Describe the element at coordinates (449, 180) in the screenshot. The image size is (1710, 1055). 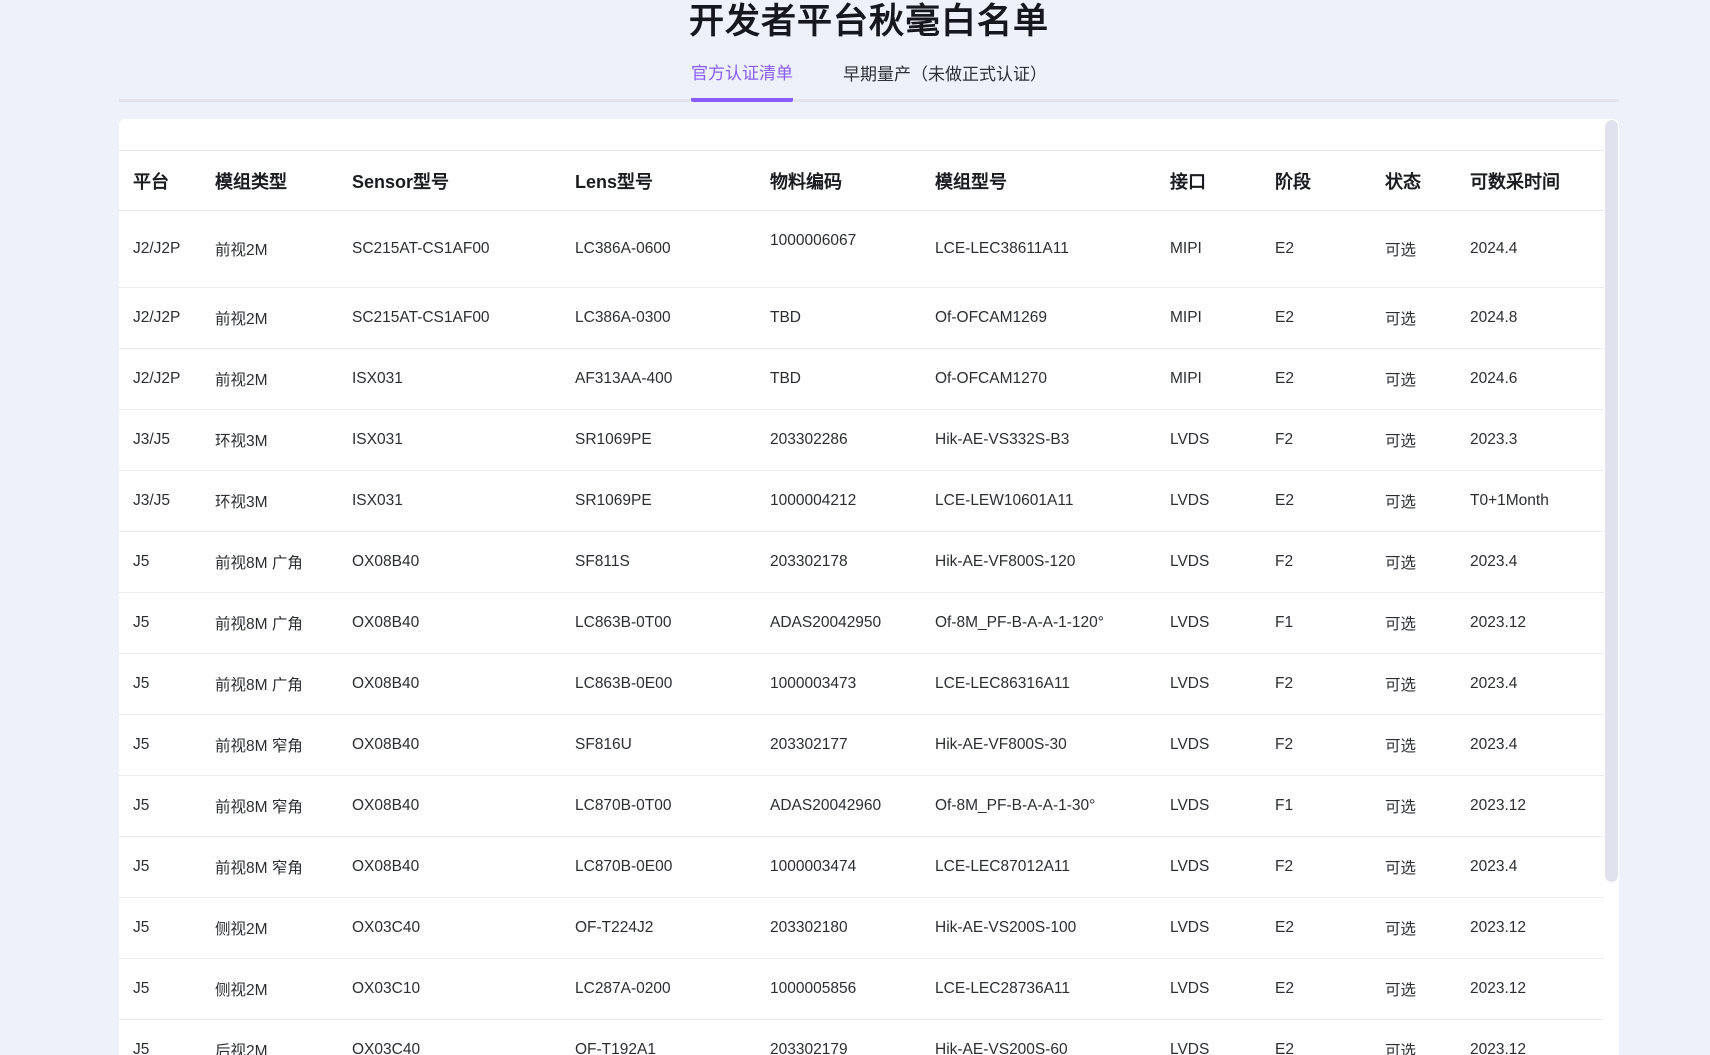
I see `column-header: Sensor型号` at that location.